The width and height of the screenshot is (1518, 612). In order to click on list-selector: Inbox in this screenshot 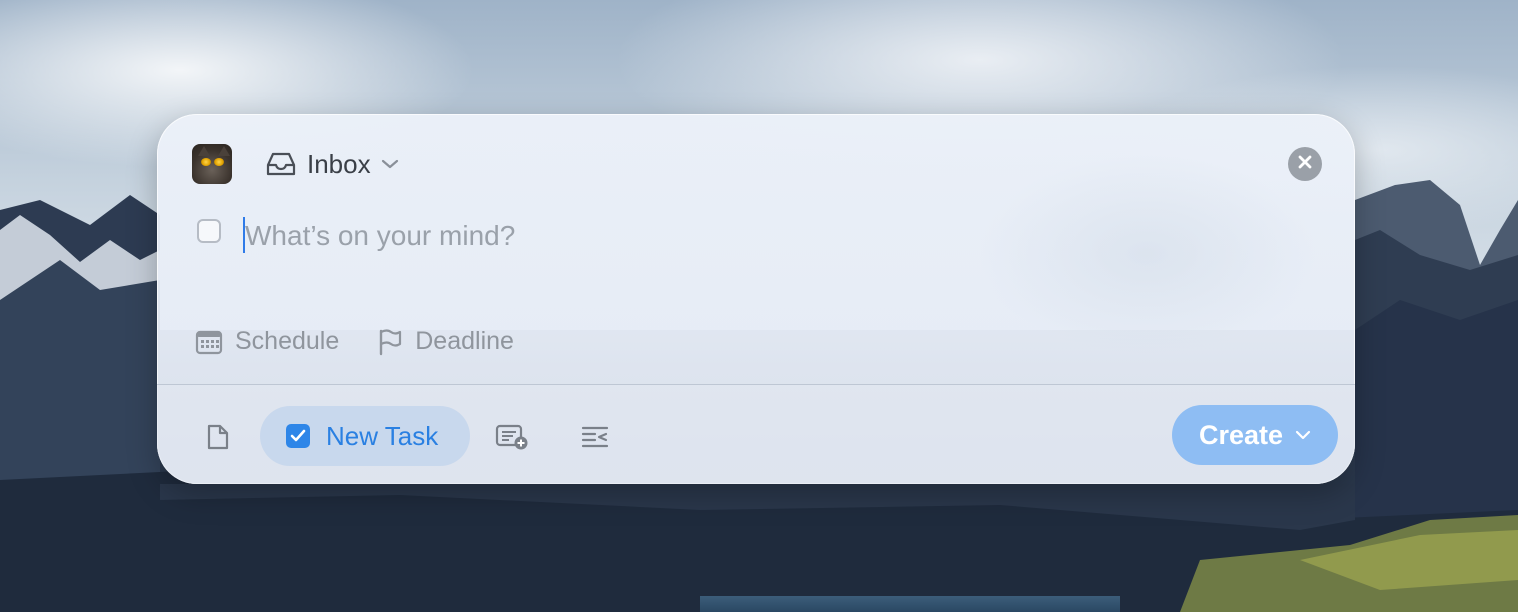, I will do `click(332, 164)`.